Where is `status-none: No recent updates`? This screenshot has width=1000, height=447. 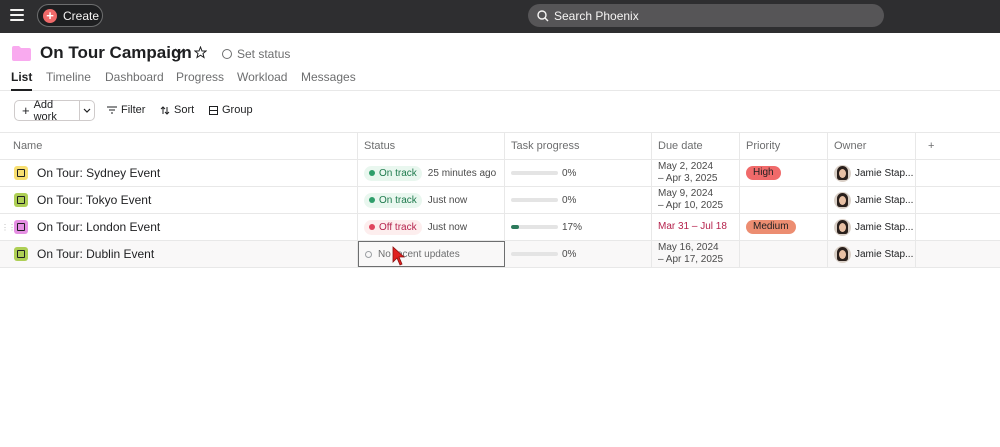
status-none: No recent updates is located at coordinates (412, 254).